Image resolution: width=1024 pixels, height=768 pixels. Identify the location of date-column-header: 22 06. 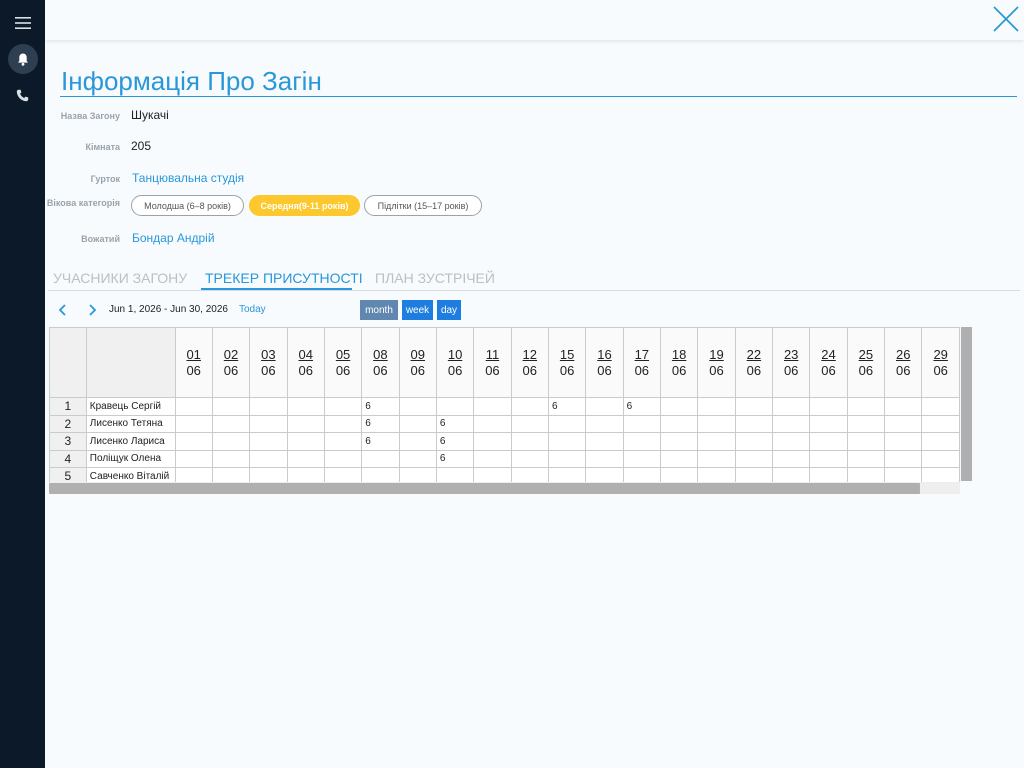
(754, 362).